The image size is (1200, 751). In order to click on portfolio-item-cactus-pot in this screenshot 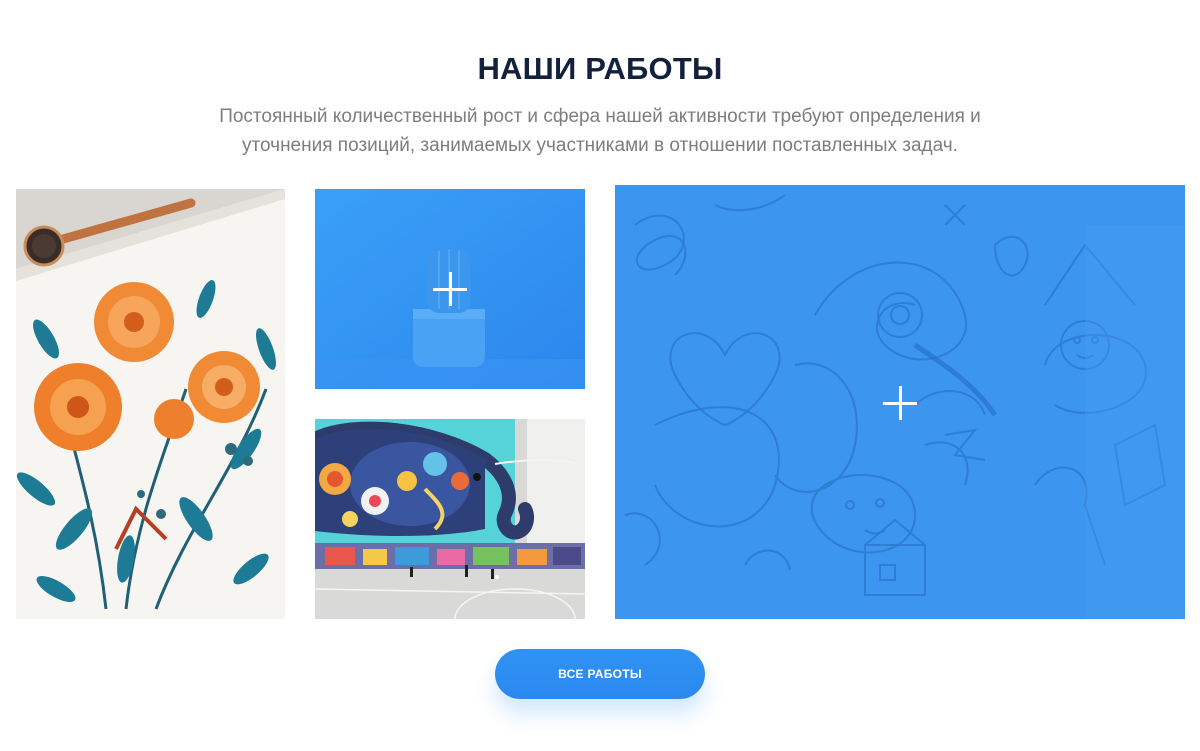, I will do `click(450, 289)`.